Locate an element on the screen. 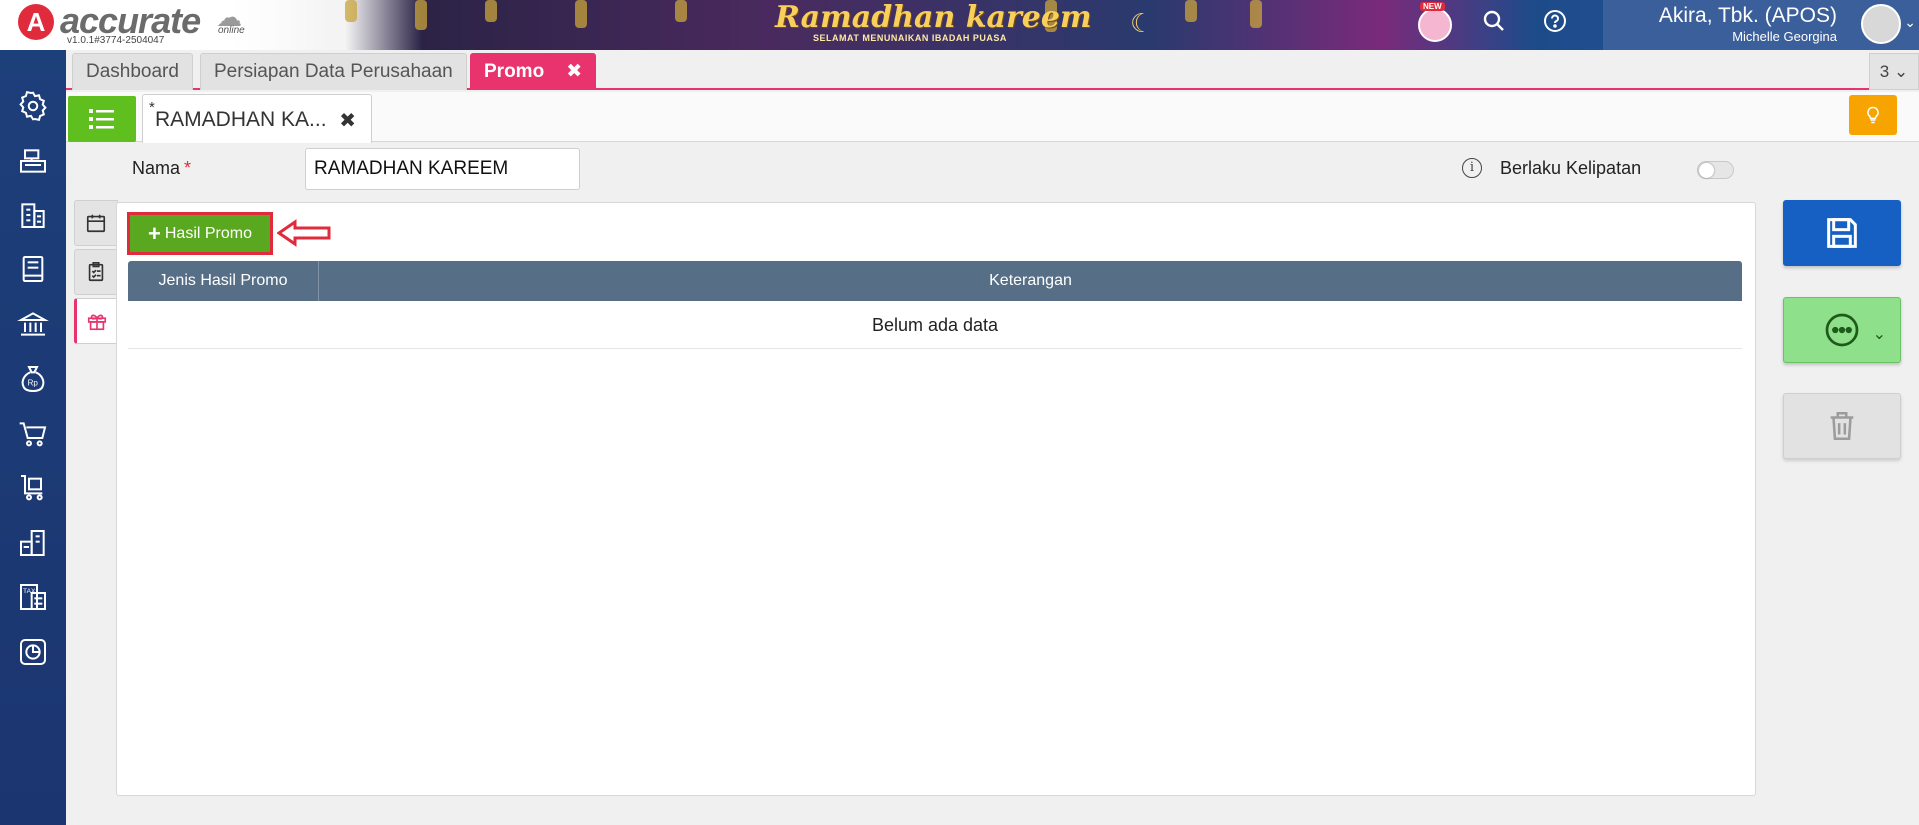  user-name: Michelle Georgina is located at coordinates (1784, 36).